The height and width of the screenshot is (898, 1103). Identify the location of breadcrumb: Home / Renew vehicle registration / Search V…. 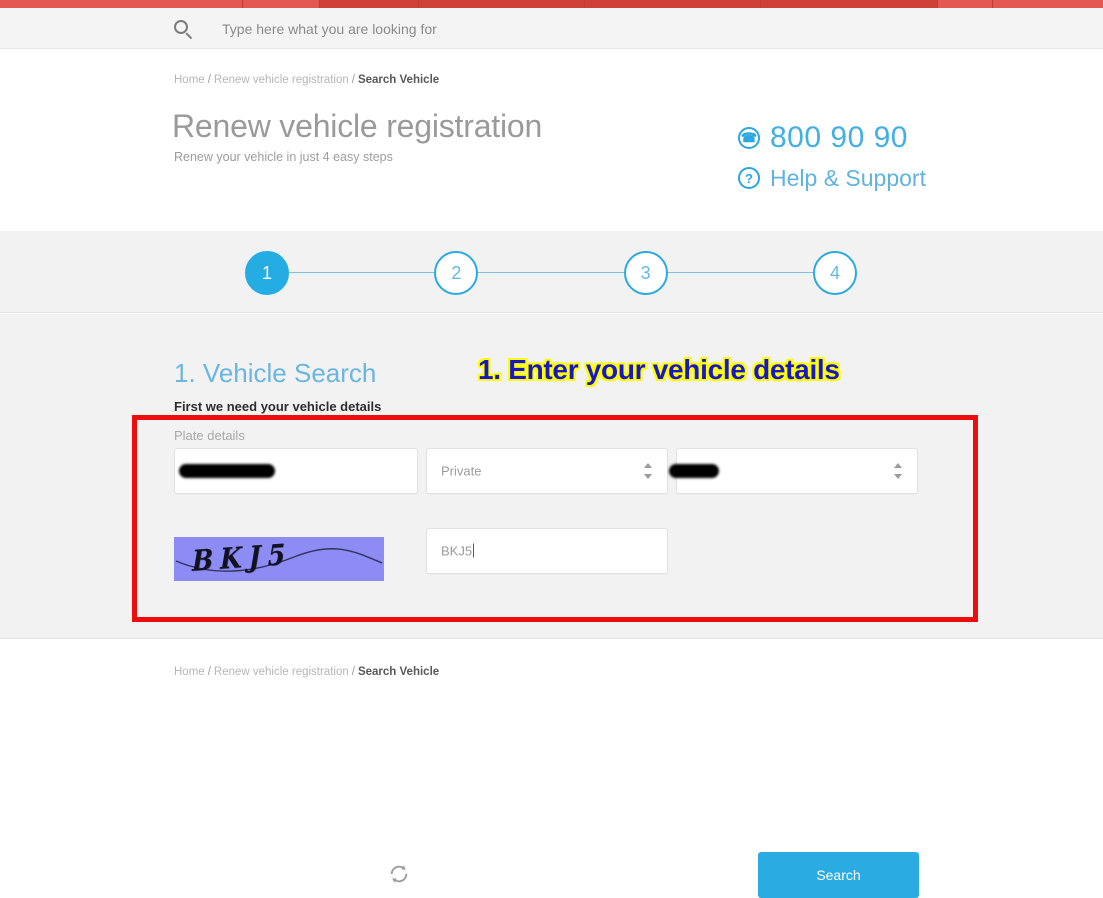
(306, 80).